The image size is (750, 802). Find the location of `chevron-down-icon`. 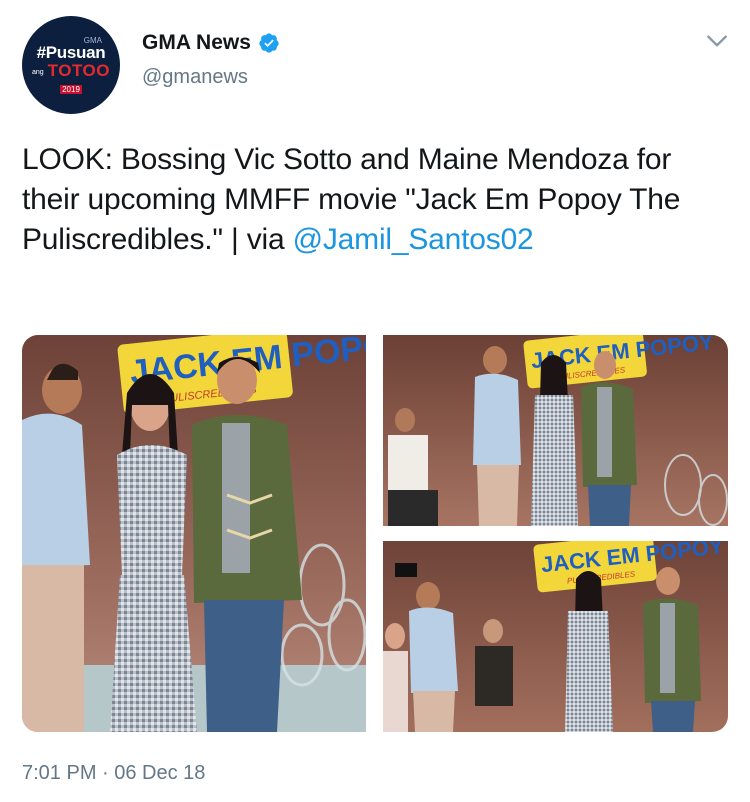

chevron-down-icon is located at coordinates (717, 41).